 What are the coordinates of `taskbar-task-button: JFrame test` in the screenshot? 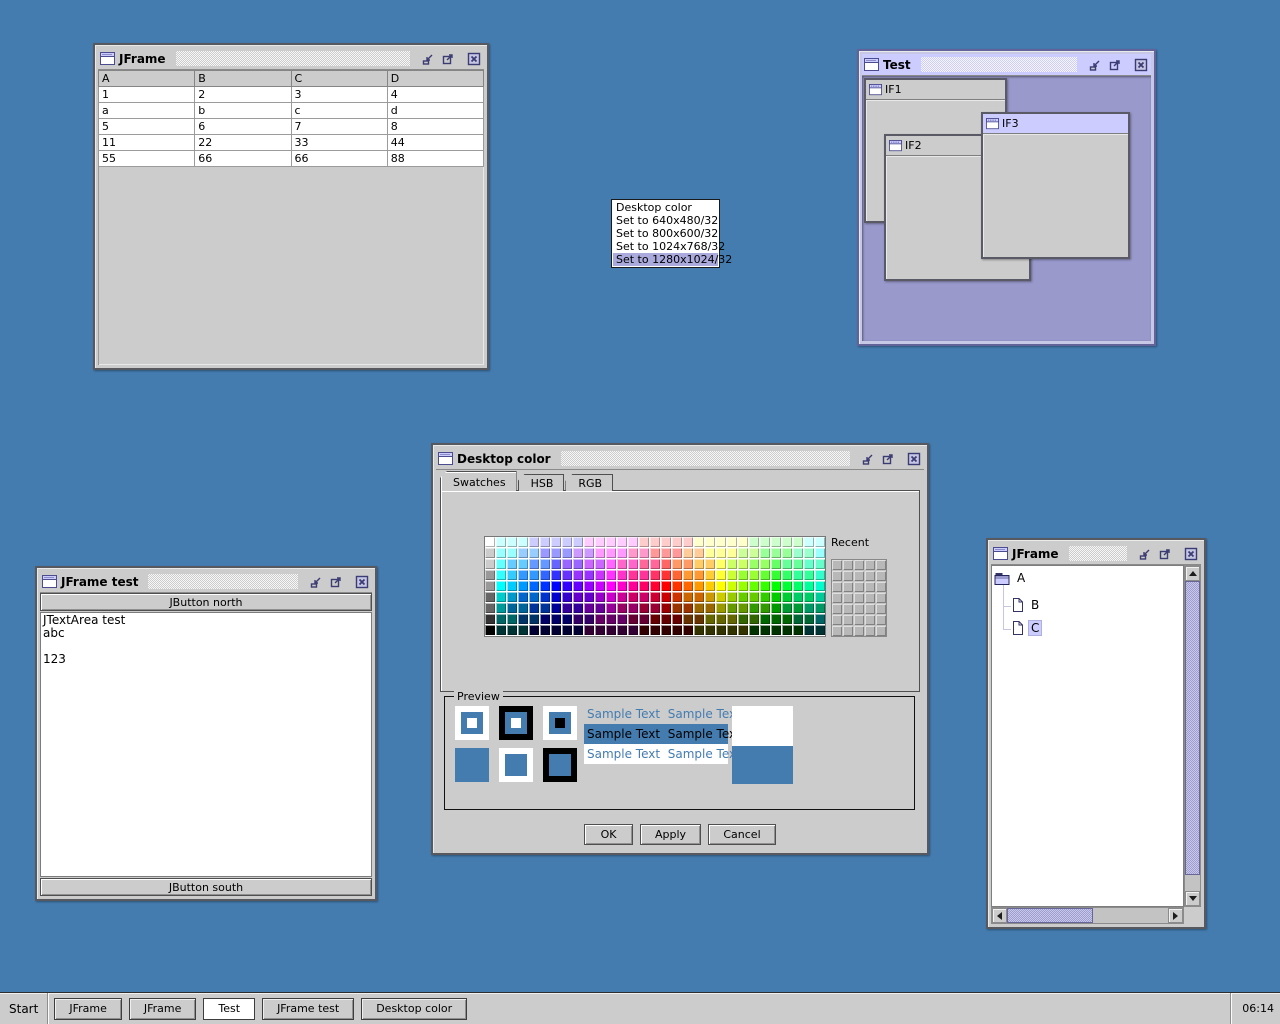 It's located at (308, 1008).